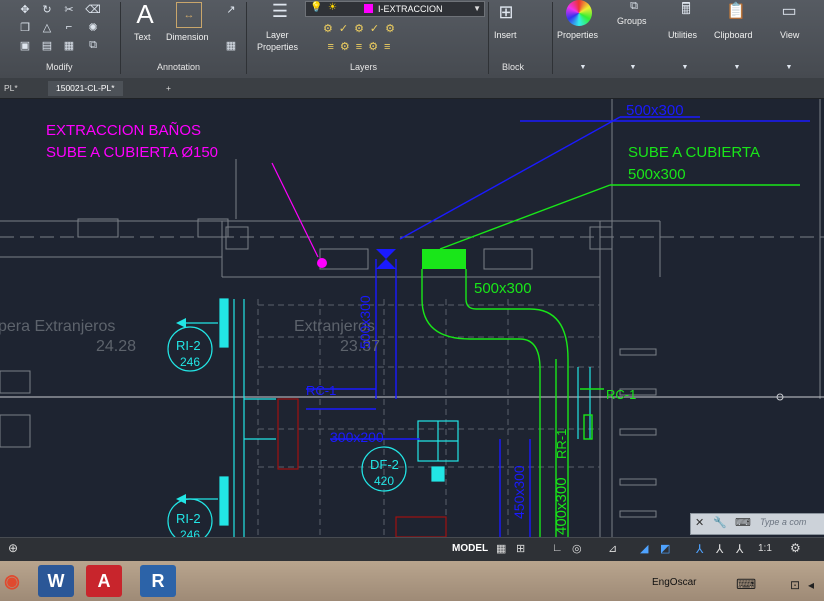  I want to click on tab-file-1: PL*, so click(13, 88).